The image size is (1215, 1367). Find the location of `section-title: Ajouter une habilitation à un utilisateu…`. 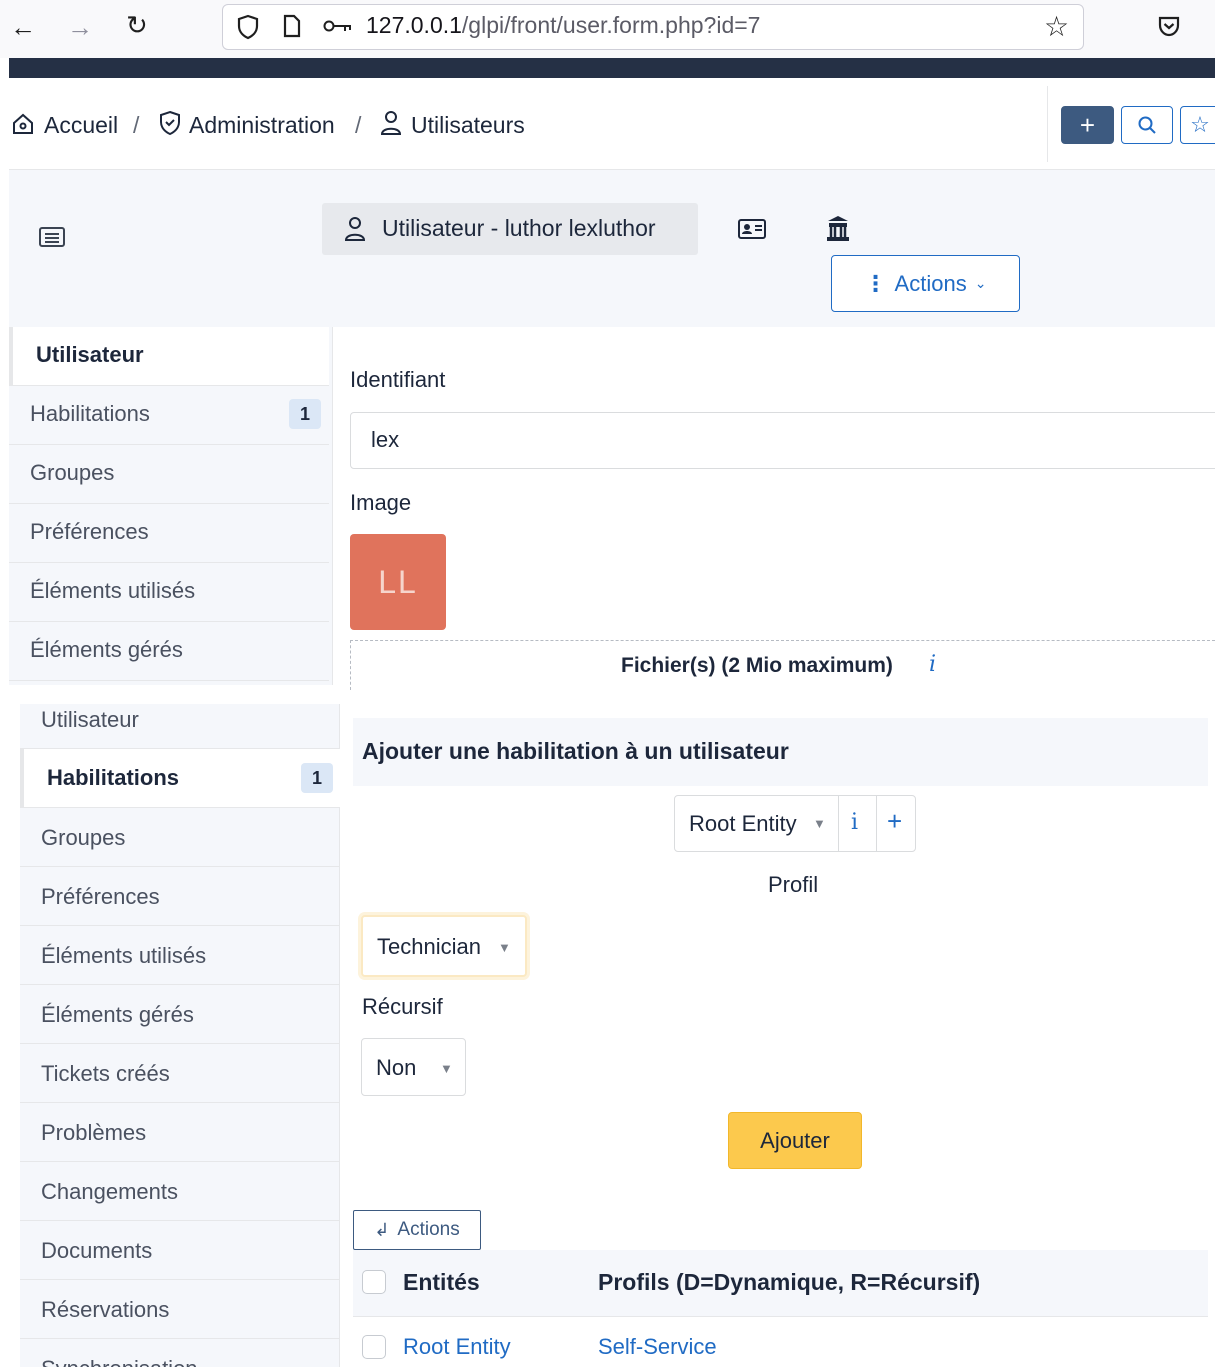

section-title: Ajouter une habilitation à un utilisateu… is located at coordinates (575, 751).